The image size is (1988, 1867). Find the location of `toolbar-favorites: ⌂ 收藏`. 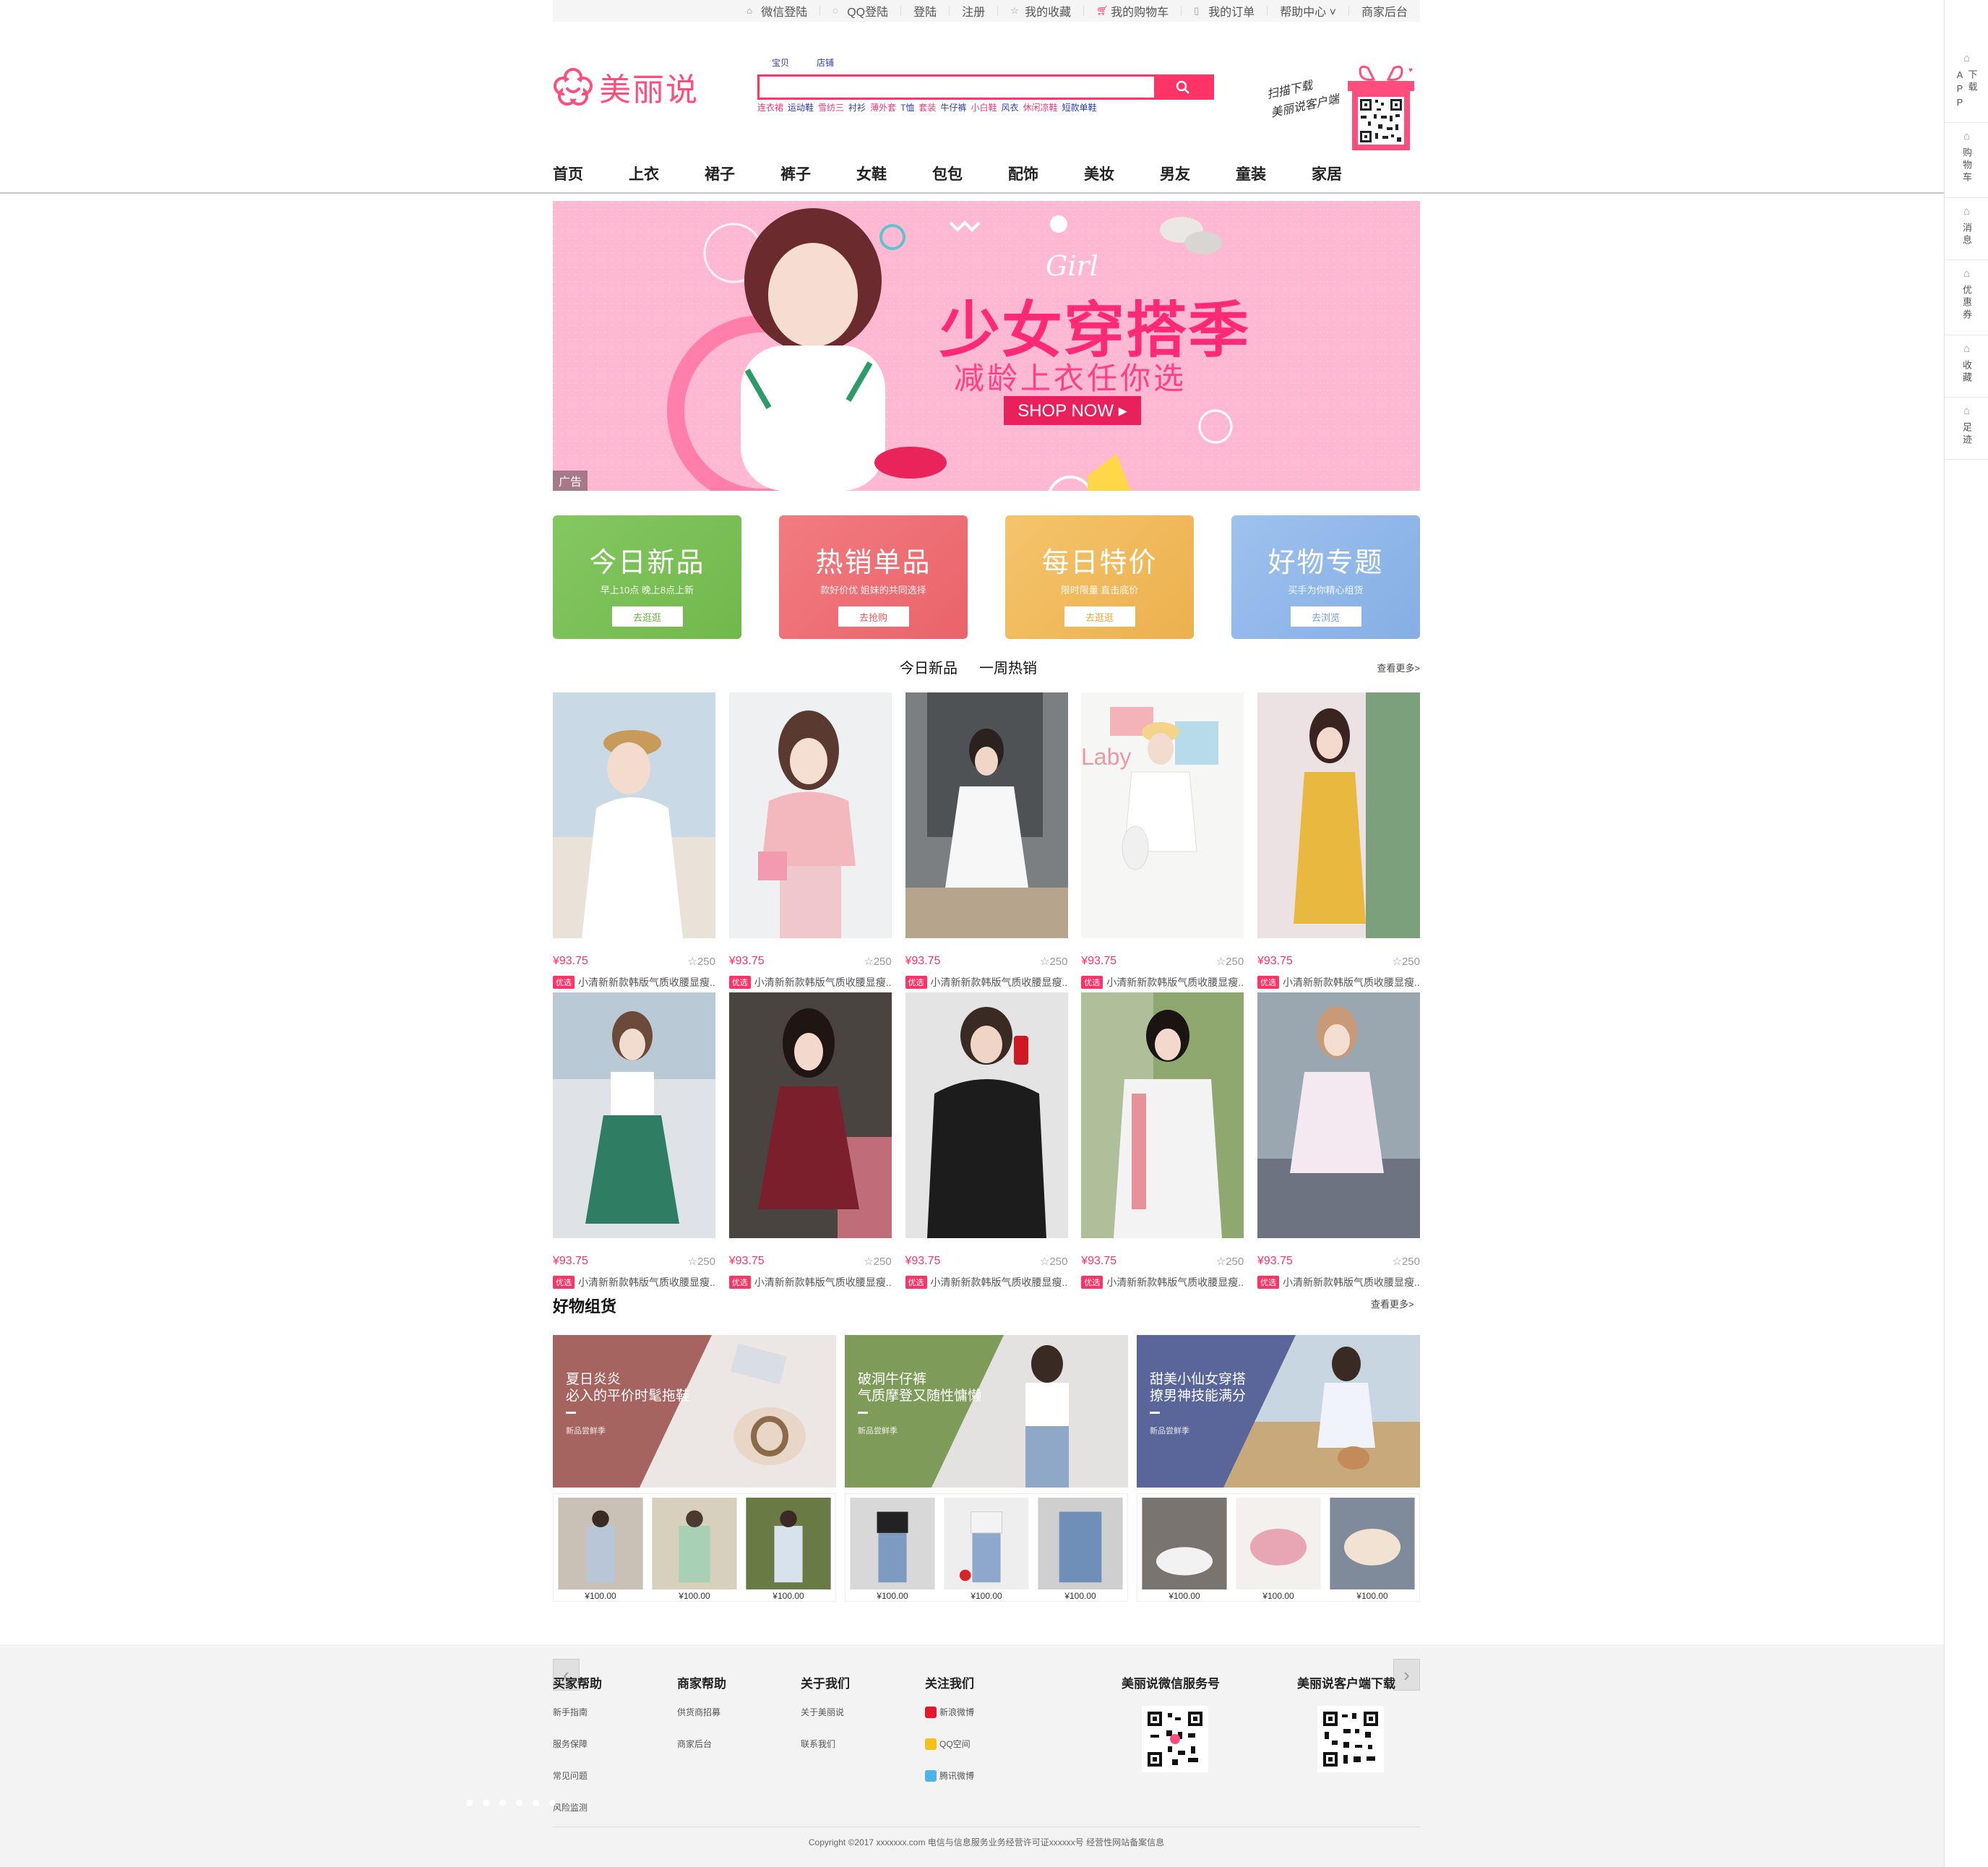

toolbar-favorites: ⌂ 收藏 is located at coordinates (1966, 366).